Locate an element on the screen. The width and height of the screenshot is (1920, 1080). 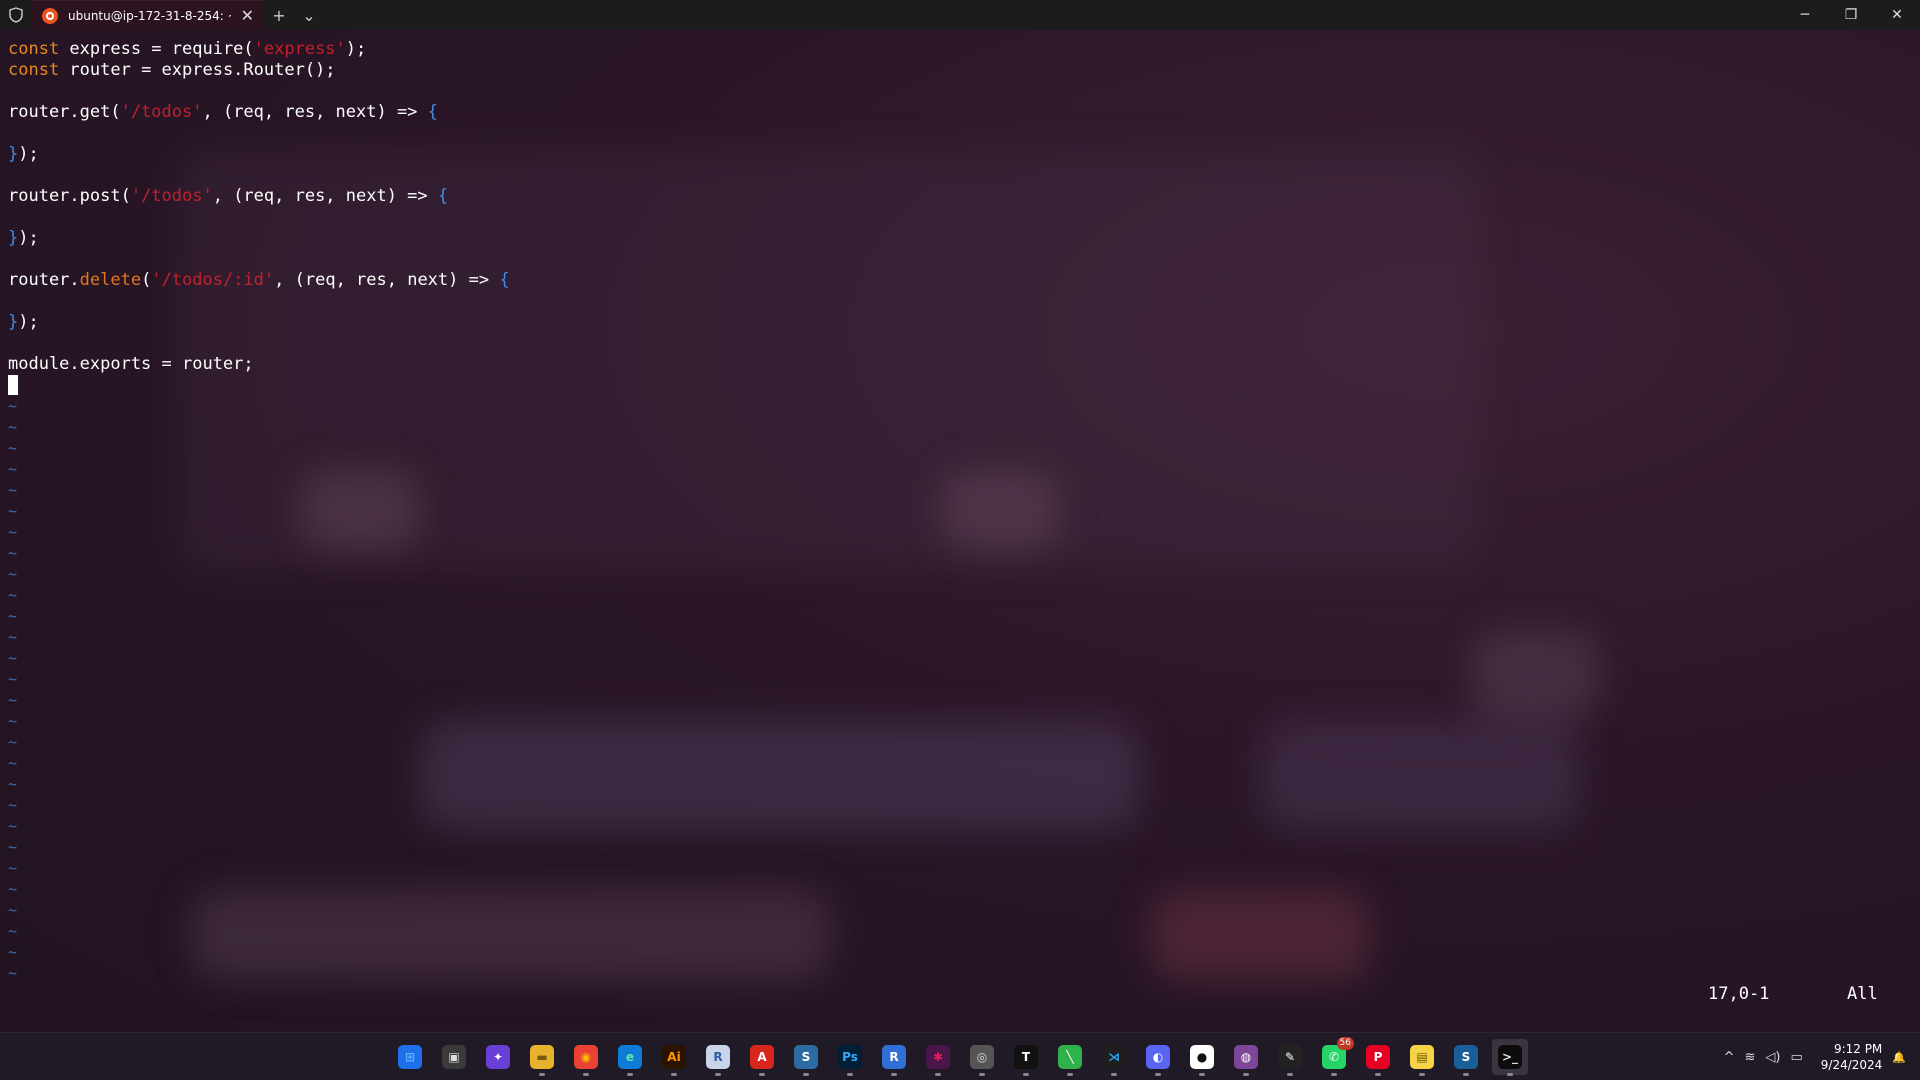
pinterest-button: P is located at coordinates (1378, 1057).